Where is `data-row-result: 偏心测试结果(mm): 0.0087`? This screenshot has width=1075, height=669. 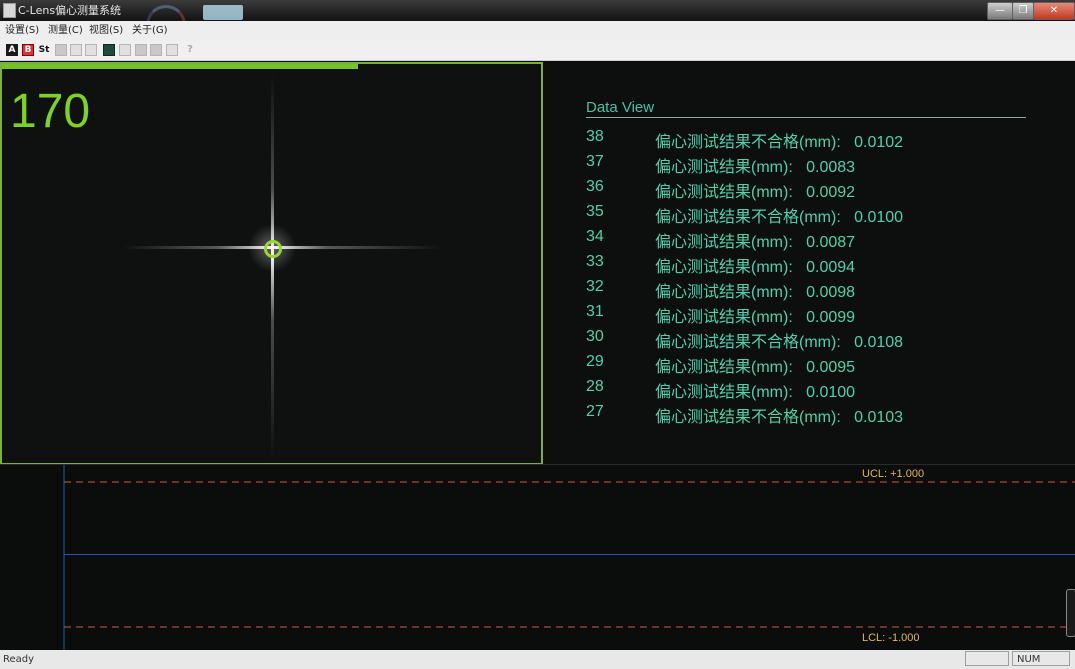 data-row-result: 偏心测试结果(mm): 0.0087 is located at coordinates (755, 242).